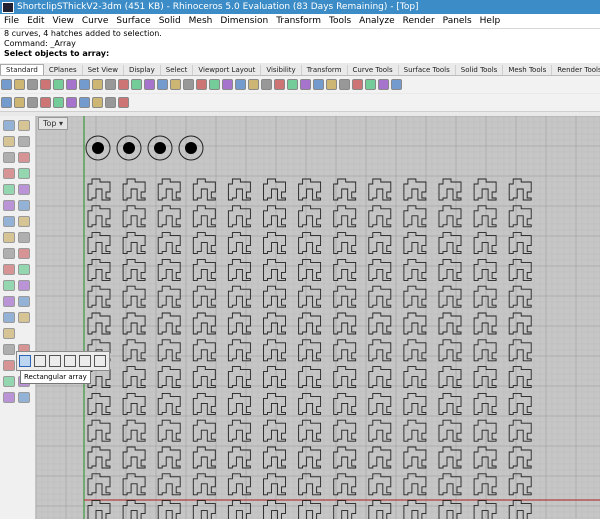  Describe the element at coordinates (24, 173) in the screenshot. I see `rectangle-icon` at that location.